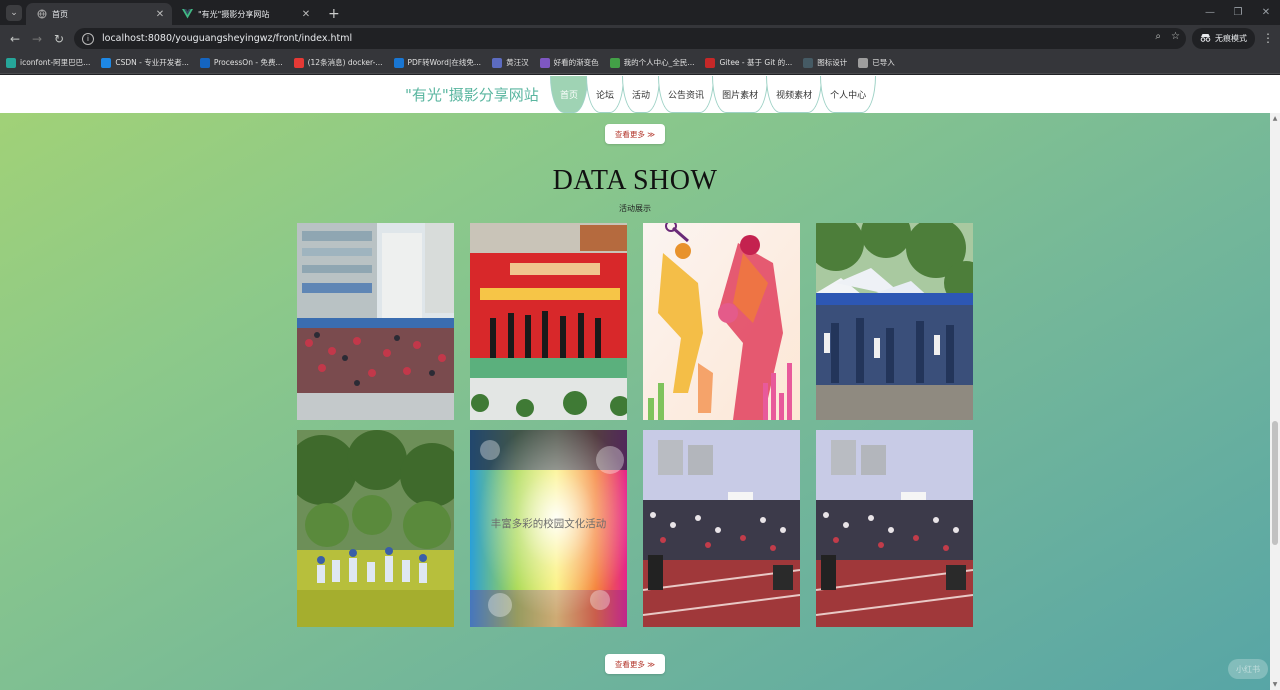 The width and height of the screenshot is (1280, 690). What do you see at coordinates (832, 62) in the screenshot?
I see `bookmark-label: 图标设计` at bounding box center [832, 62].